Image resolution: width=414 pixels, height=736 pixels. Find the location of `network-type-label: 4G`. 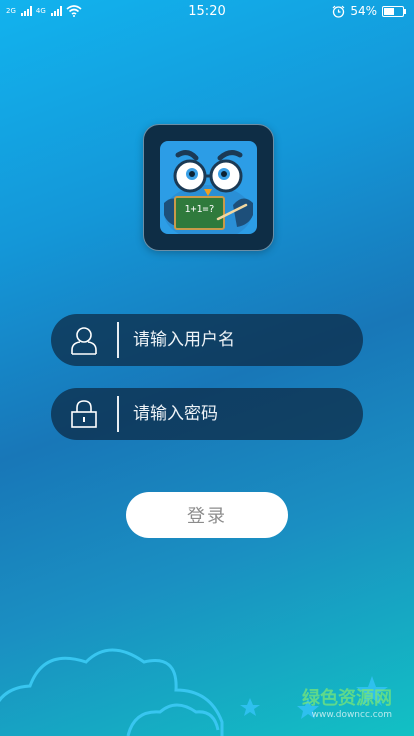

network-type-label: 4G is located at coordinates (40, 10).